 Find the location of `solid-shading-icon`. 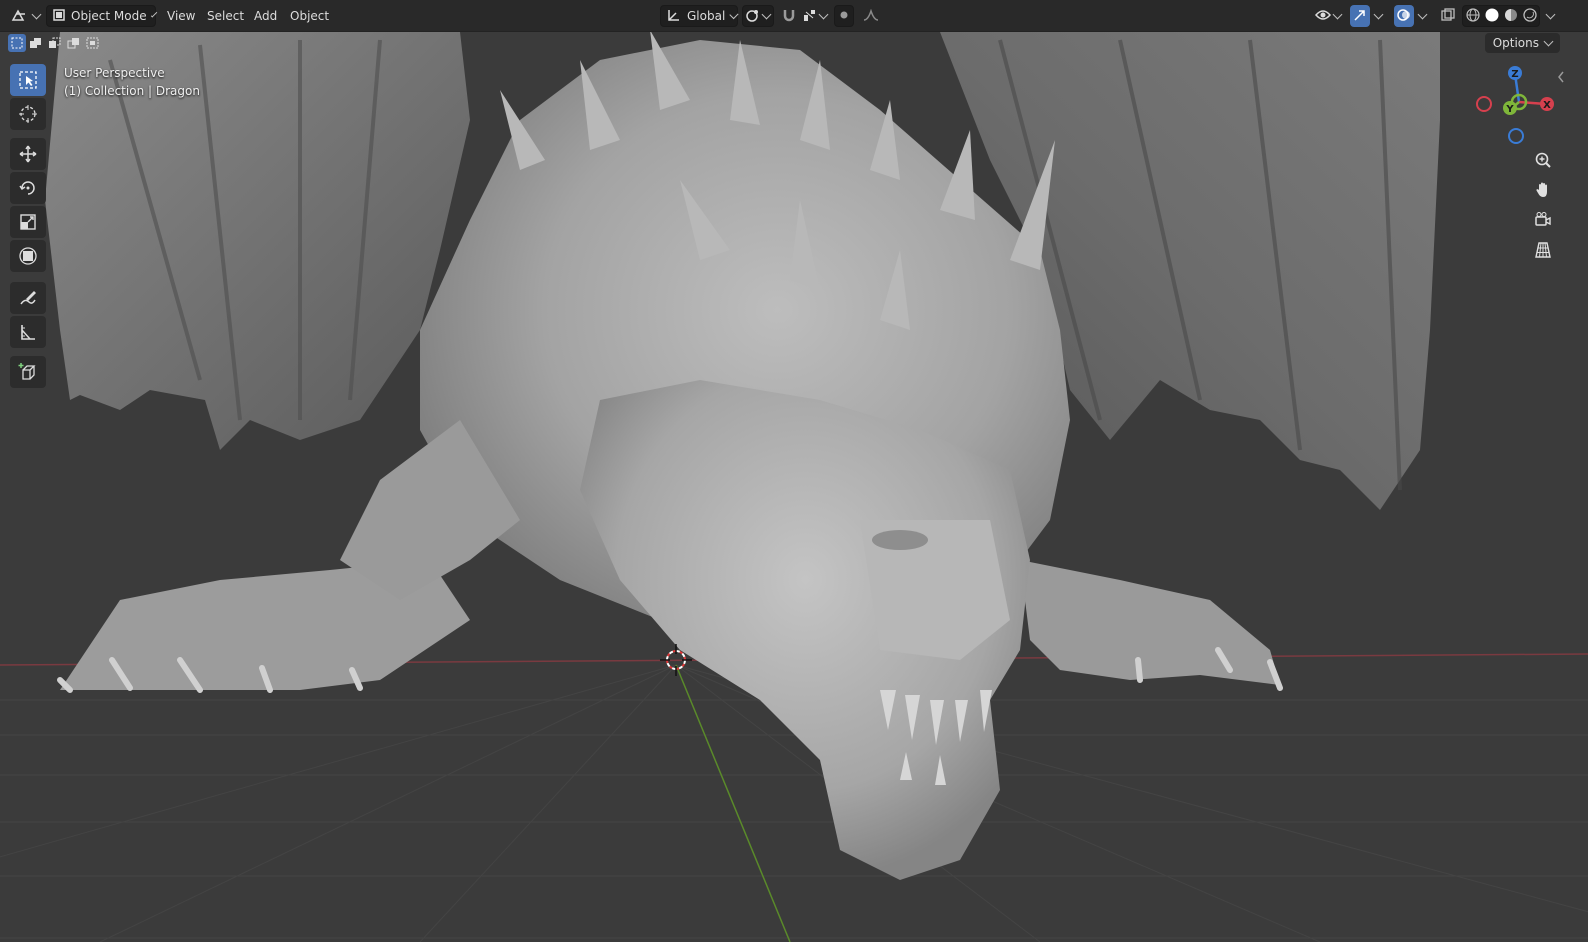

solid-shading-icon is located at coordinates (1492, 16).